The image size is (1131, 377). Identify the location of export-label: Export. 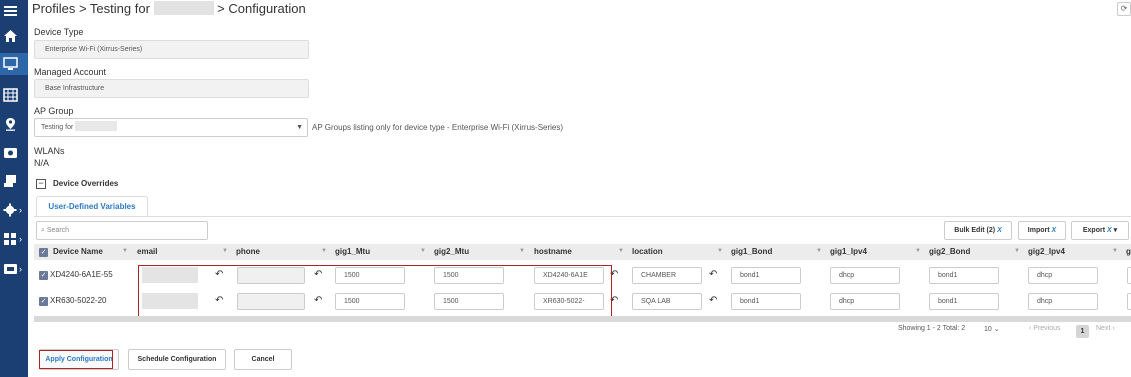
(1094, 230).